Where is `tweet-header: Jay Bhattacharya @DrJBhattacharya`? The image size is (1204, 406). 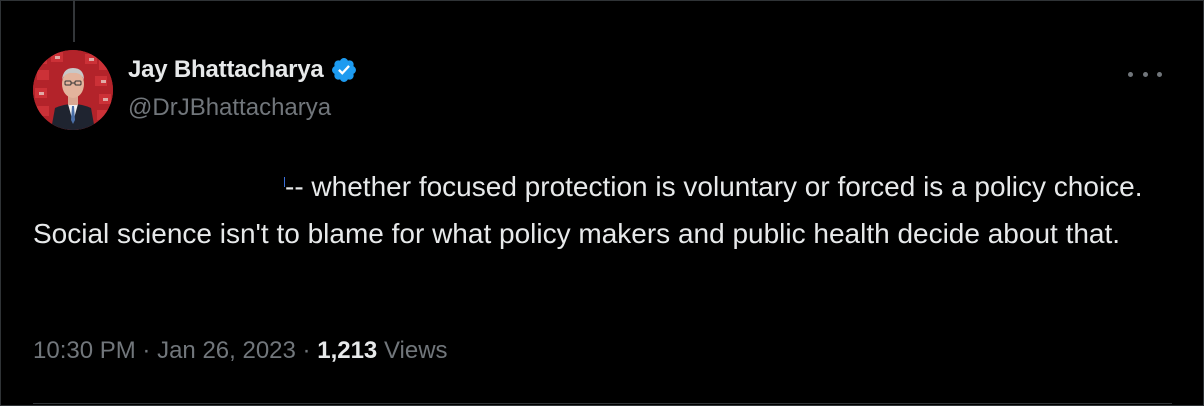
tweet-header: Jay Bhattacharya @DrJBhattacharya is located at coordinates (243, 88).